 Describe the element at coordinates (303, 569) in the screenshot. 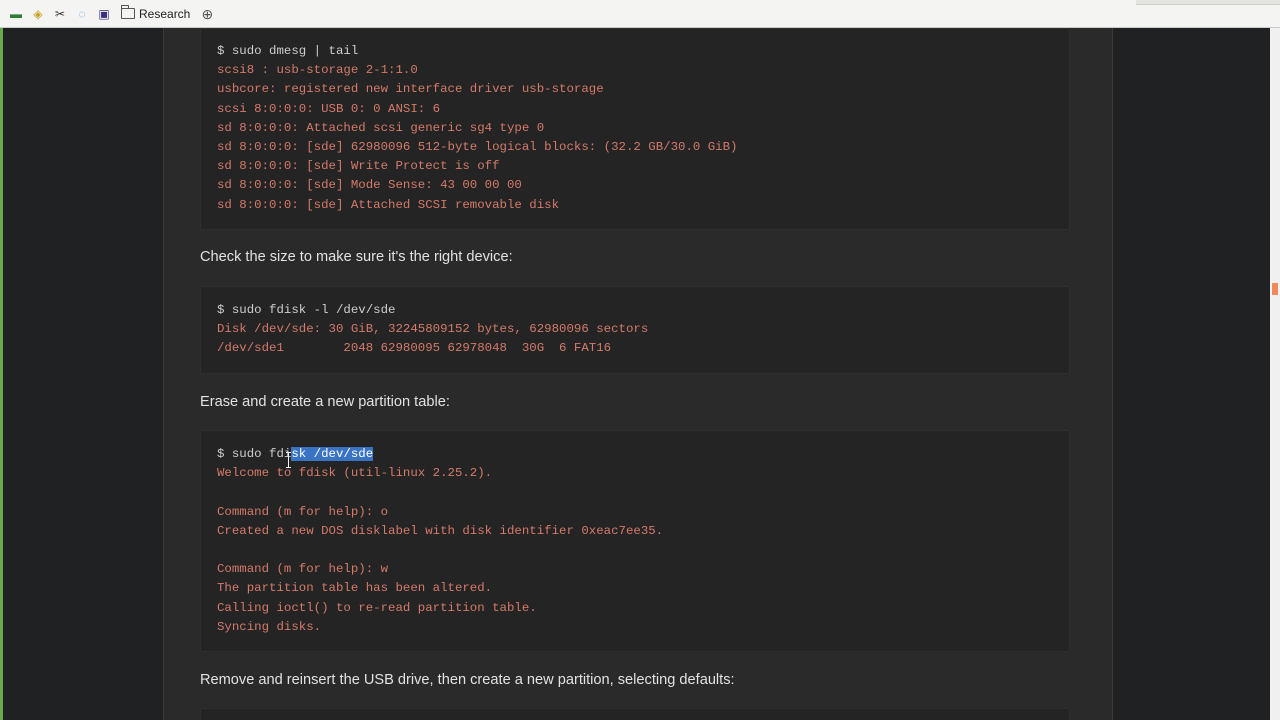

I see `code-line: Command (m for help): w` at that location.